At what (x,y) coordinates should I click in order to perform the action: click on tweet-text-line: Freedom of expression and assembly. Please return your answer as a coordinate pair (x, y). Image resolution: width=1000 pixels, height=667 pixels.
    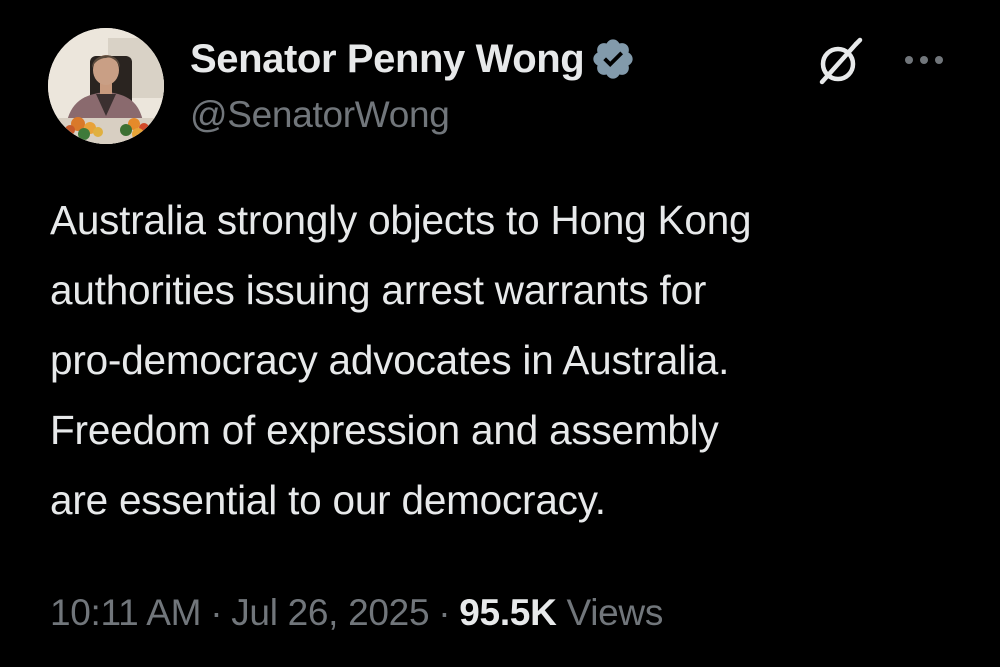
    Looking at the image, I should click on (384, 430).